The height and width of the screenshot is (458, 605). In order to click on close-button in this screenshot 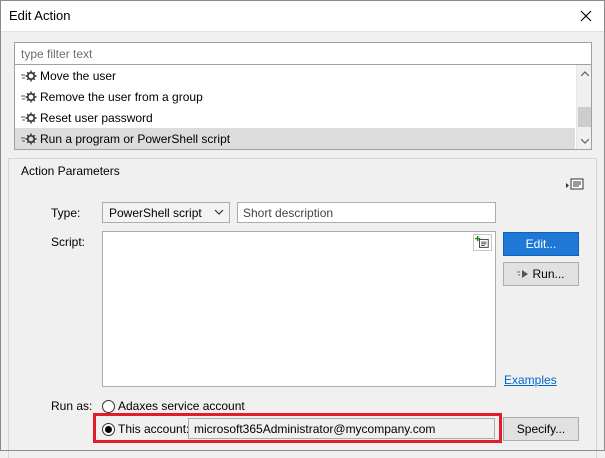, I will do `click(586, 16)`.